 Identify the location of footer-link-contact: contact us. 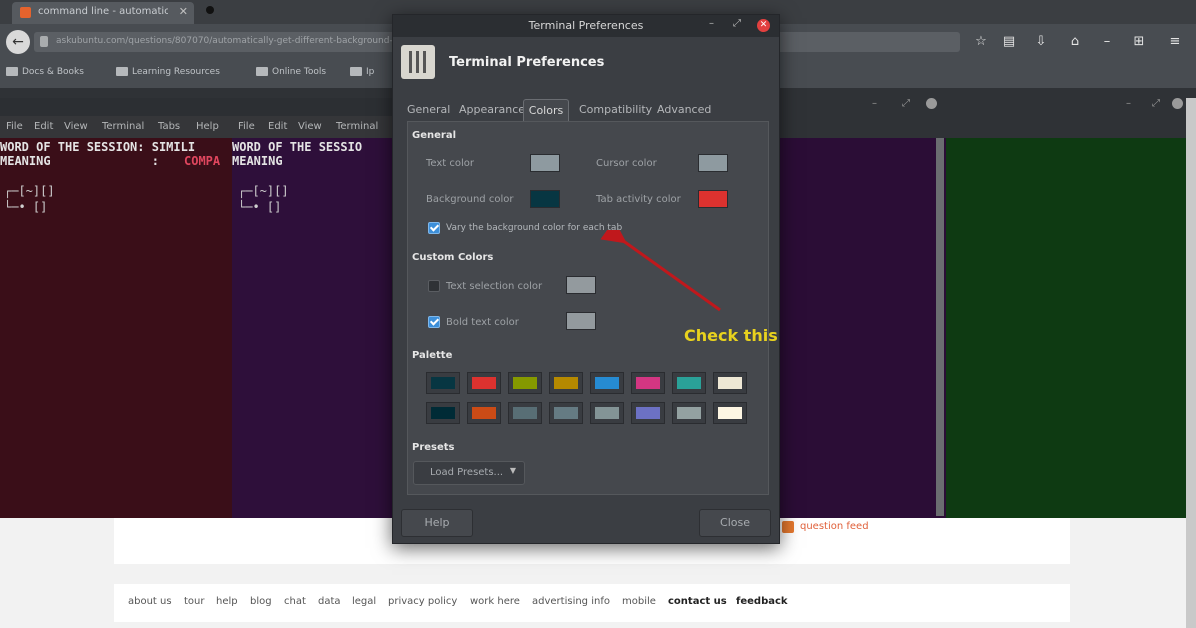
(697, 601).